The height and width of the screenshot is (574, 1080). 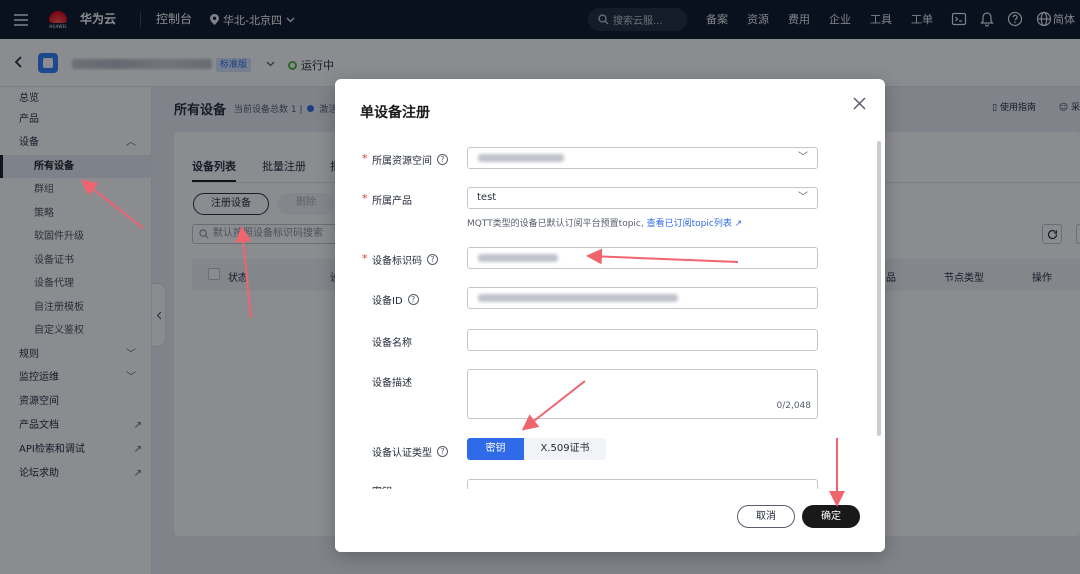 What do you see at coordinates (555, 224) in the screenshot?
I see `hint-text: MQTT类型的设备已默认订阅平台预置topic,` at bounding box center [555, 224].